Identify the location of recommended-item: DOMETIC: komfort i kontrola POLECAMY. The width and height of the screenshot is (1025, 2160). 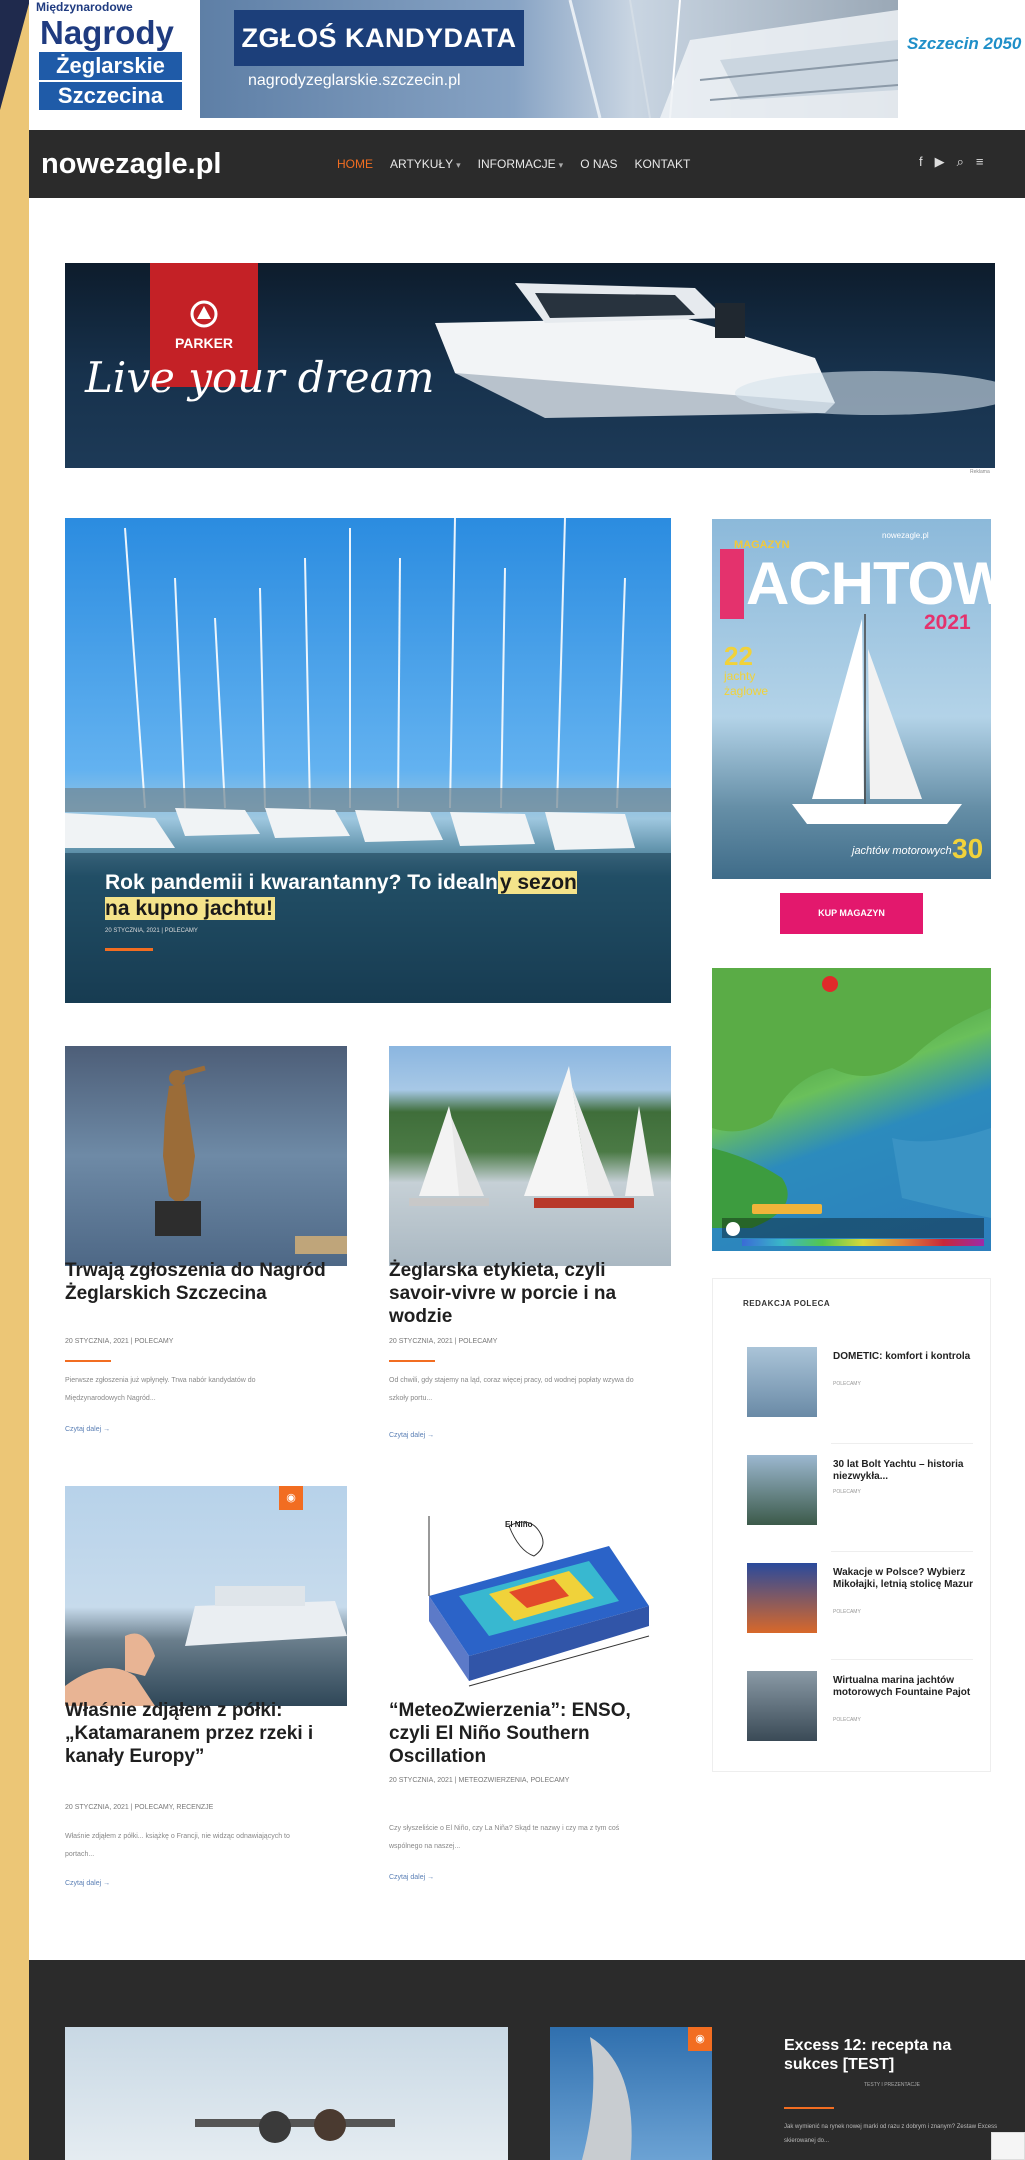
(862, 1387).